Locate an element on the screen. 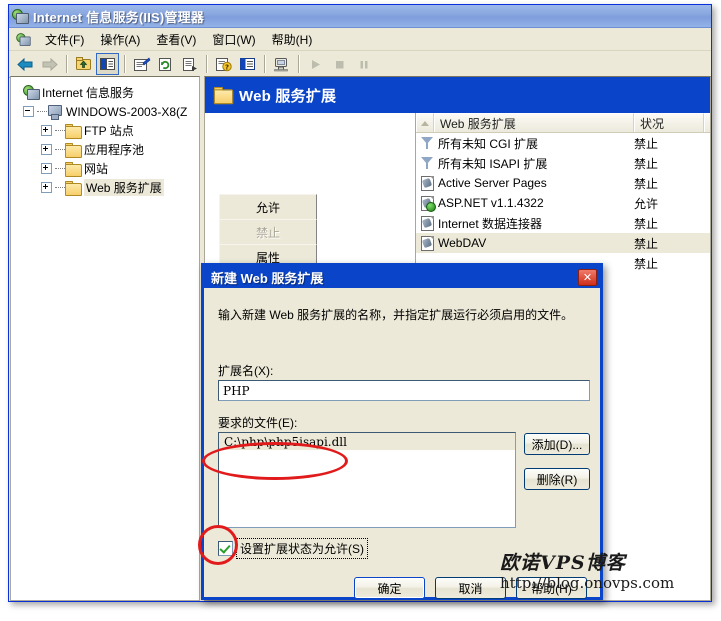 The width and height of the screenshot is (721, 621). help-icon: ? is located at coordinates (223, 64).